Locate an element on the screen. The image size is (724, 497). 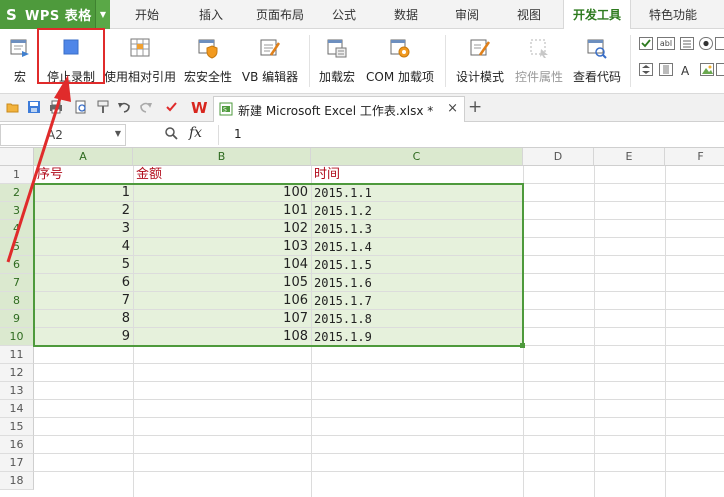
svg-text: W is located at coordinates (199, 107).